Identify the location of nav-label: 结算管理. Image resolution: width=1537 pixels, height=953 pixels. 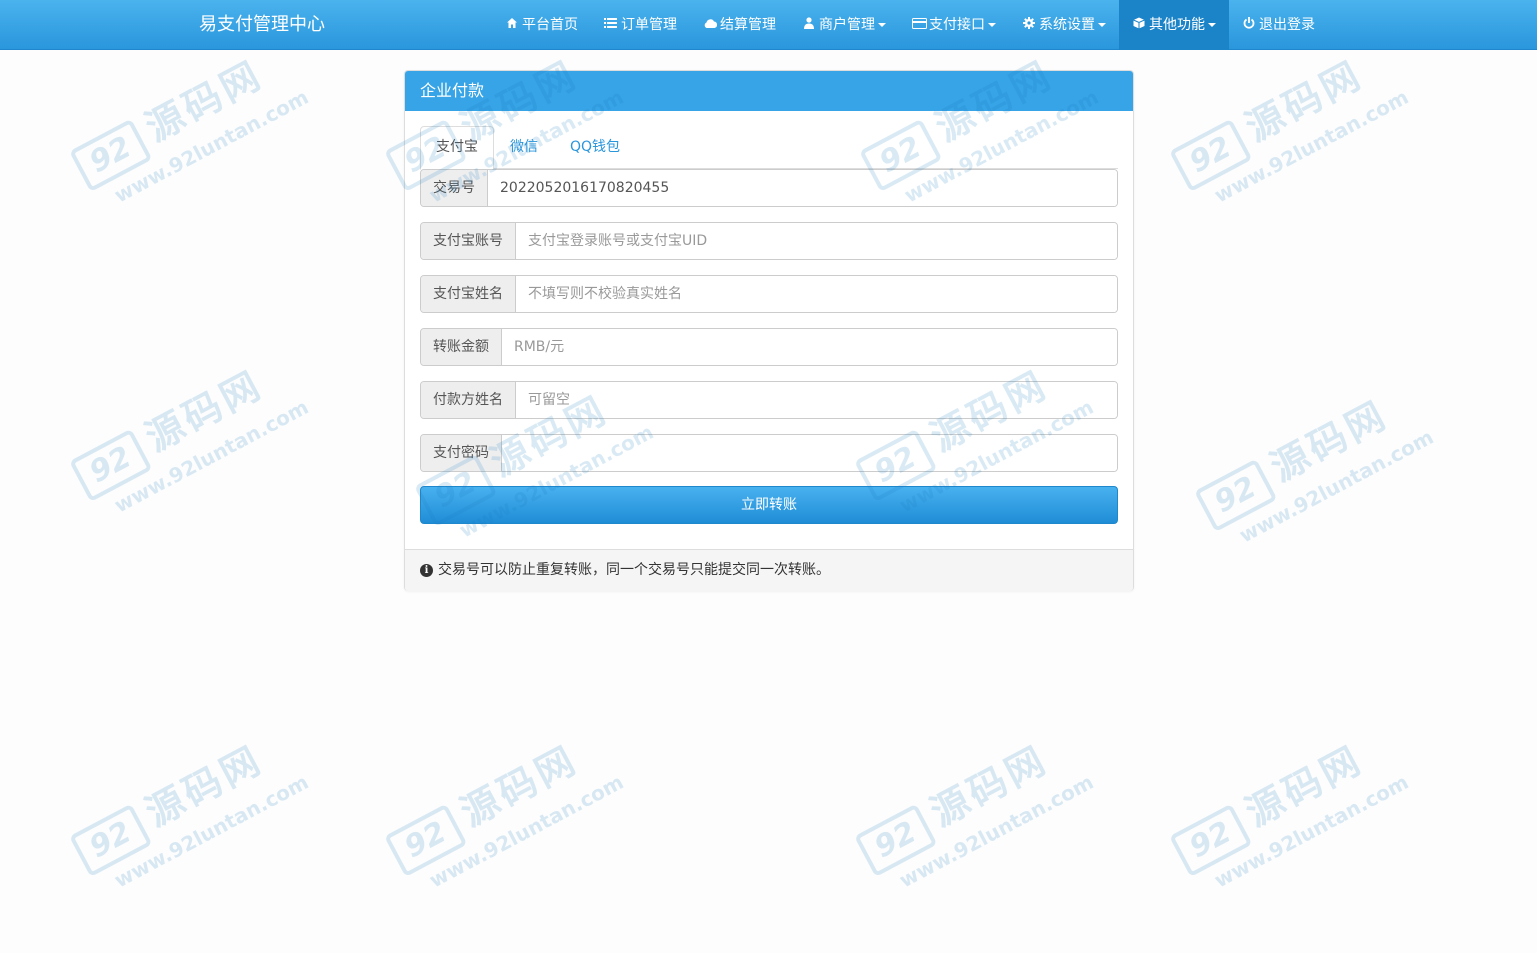
(748, 25).